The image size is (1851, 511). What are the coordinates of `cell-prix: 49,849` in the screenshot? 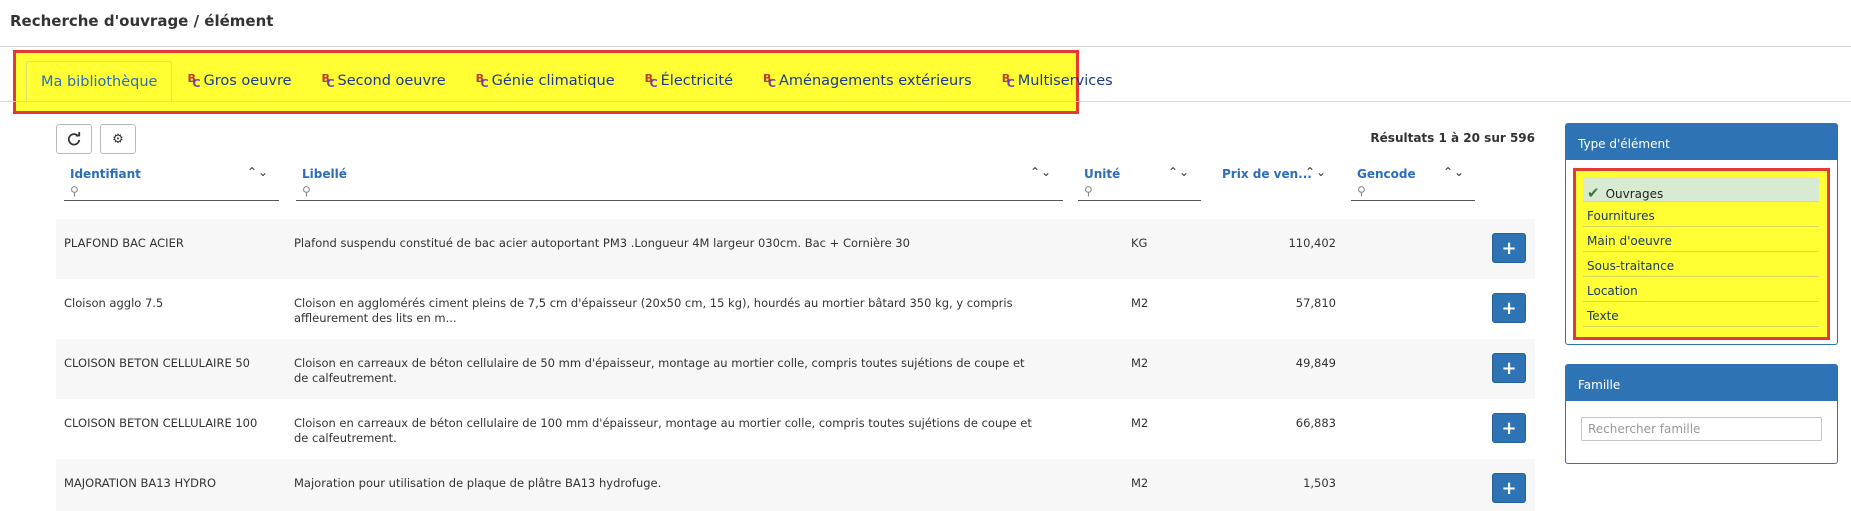 It's located at (1315, 363).